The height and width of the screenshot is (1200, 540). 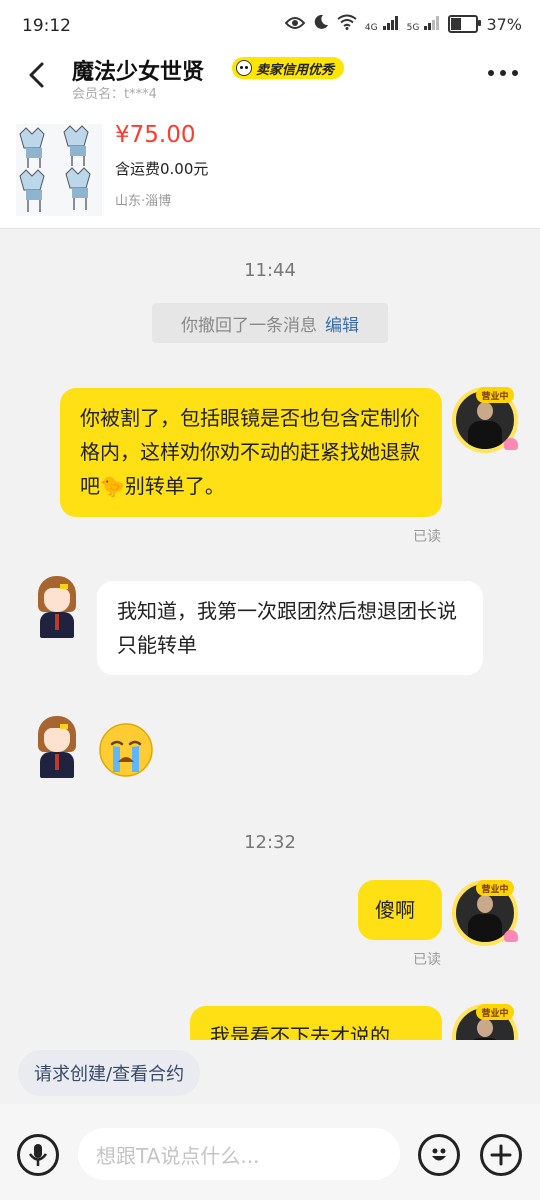 I want to click on back-icon, so click(x=37, y=75).